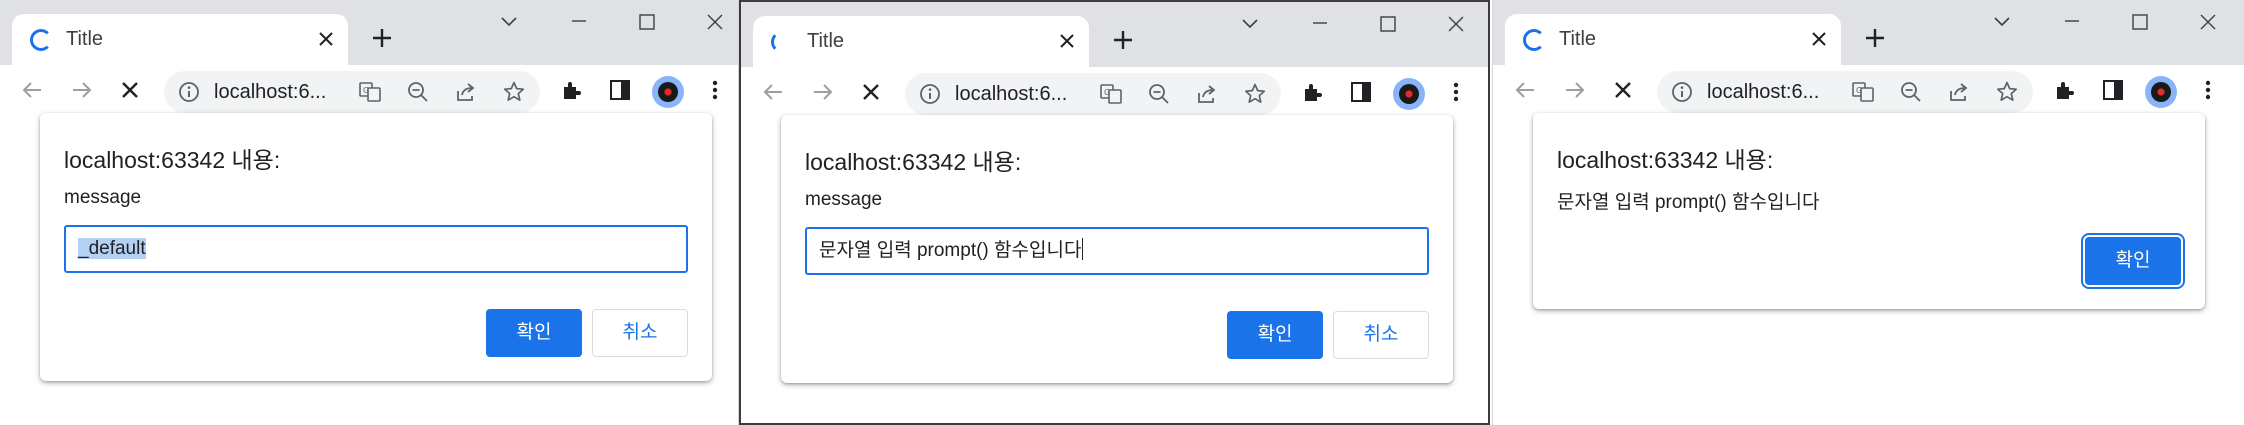 Image resolution: width=2244 pixels, height=425 pixels. Describe the element at coordinates (950, 250) in the screenshot. I see `prompt-input-value: 문자열 입력 prompt() 함수입니다` at that location.